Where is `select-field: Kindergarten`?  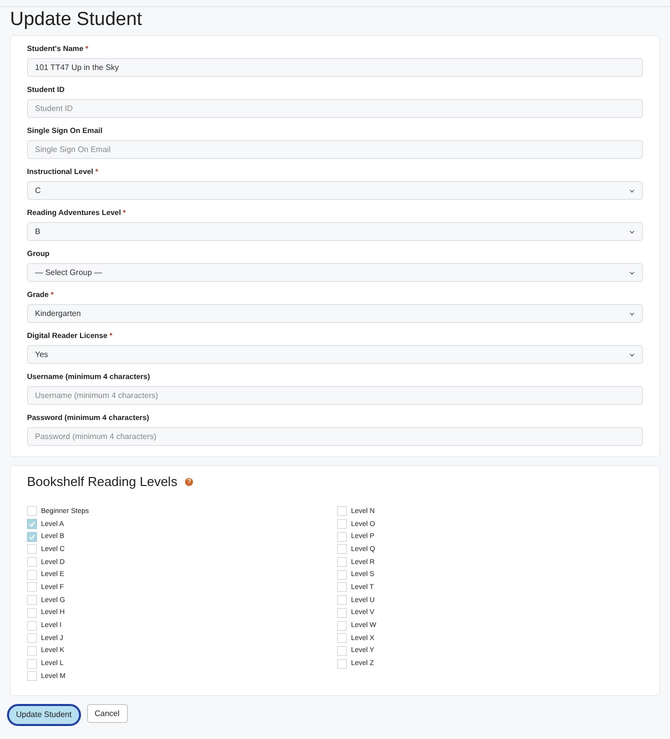 select-field: Kindergarten is located at coordinates (335, 313).